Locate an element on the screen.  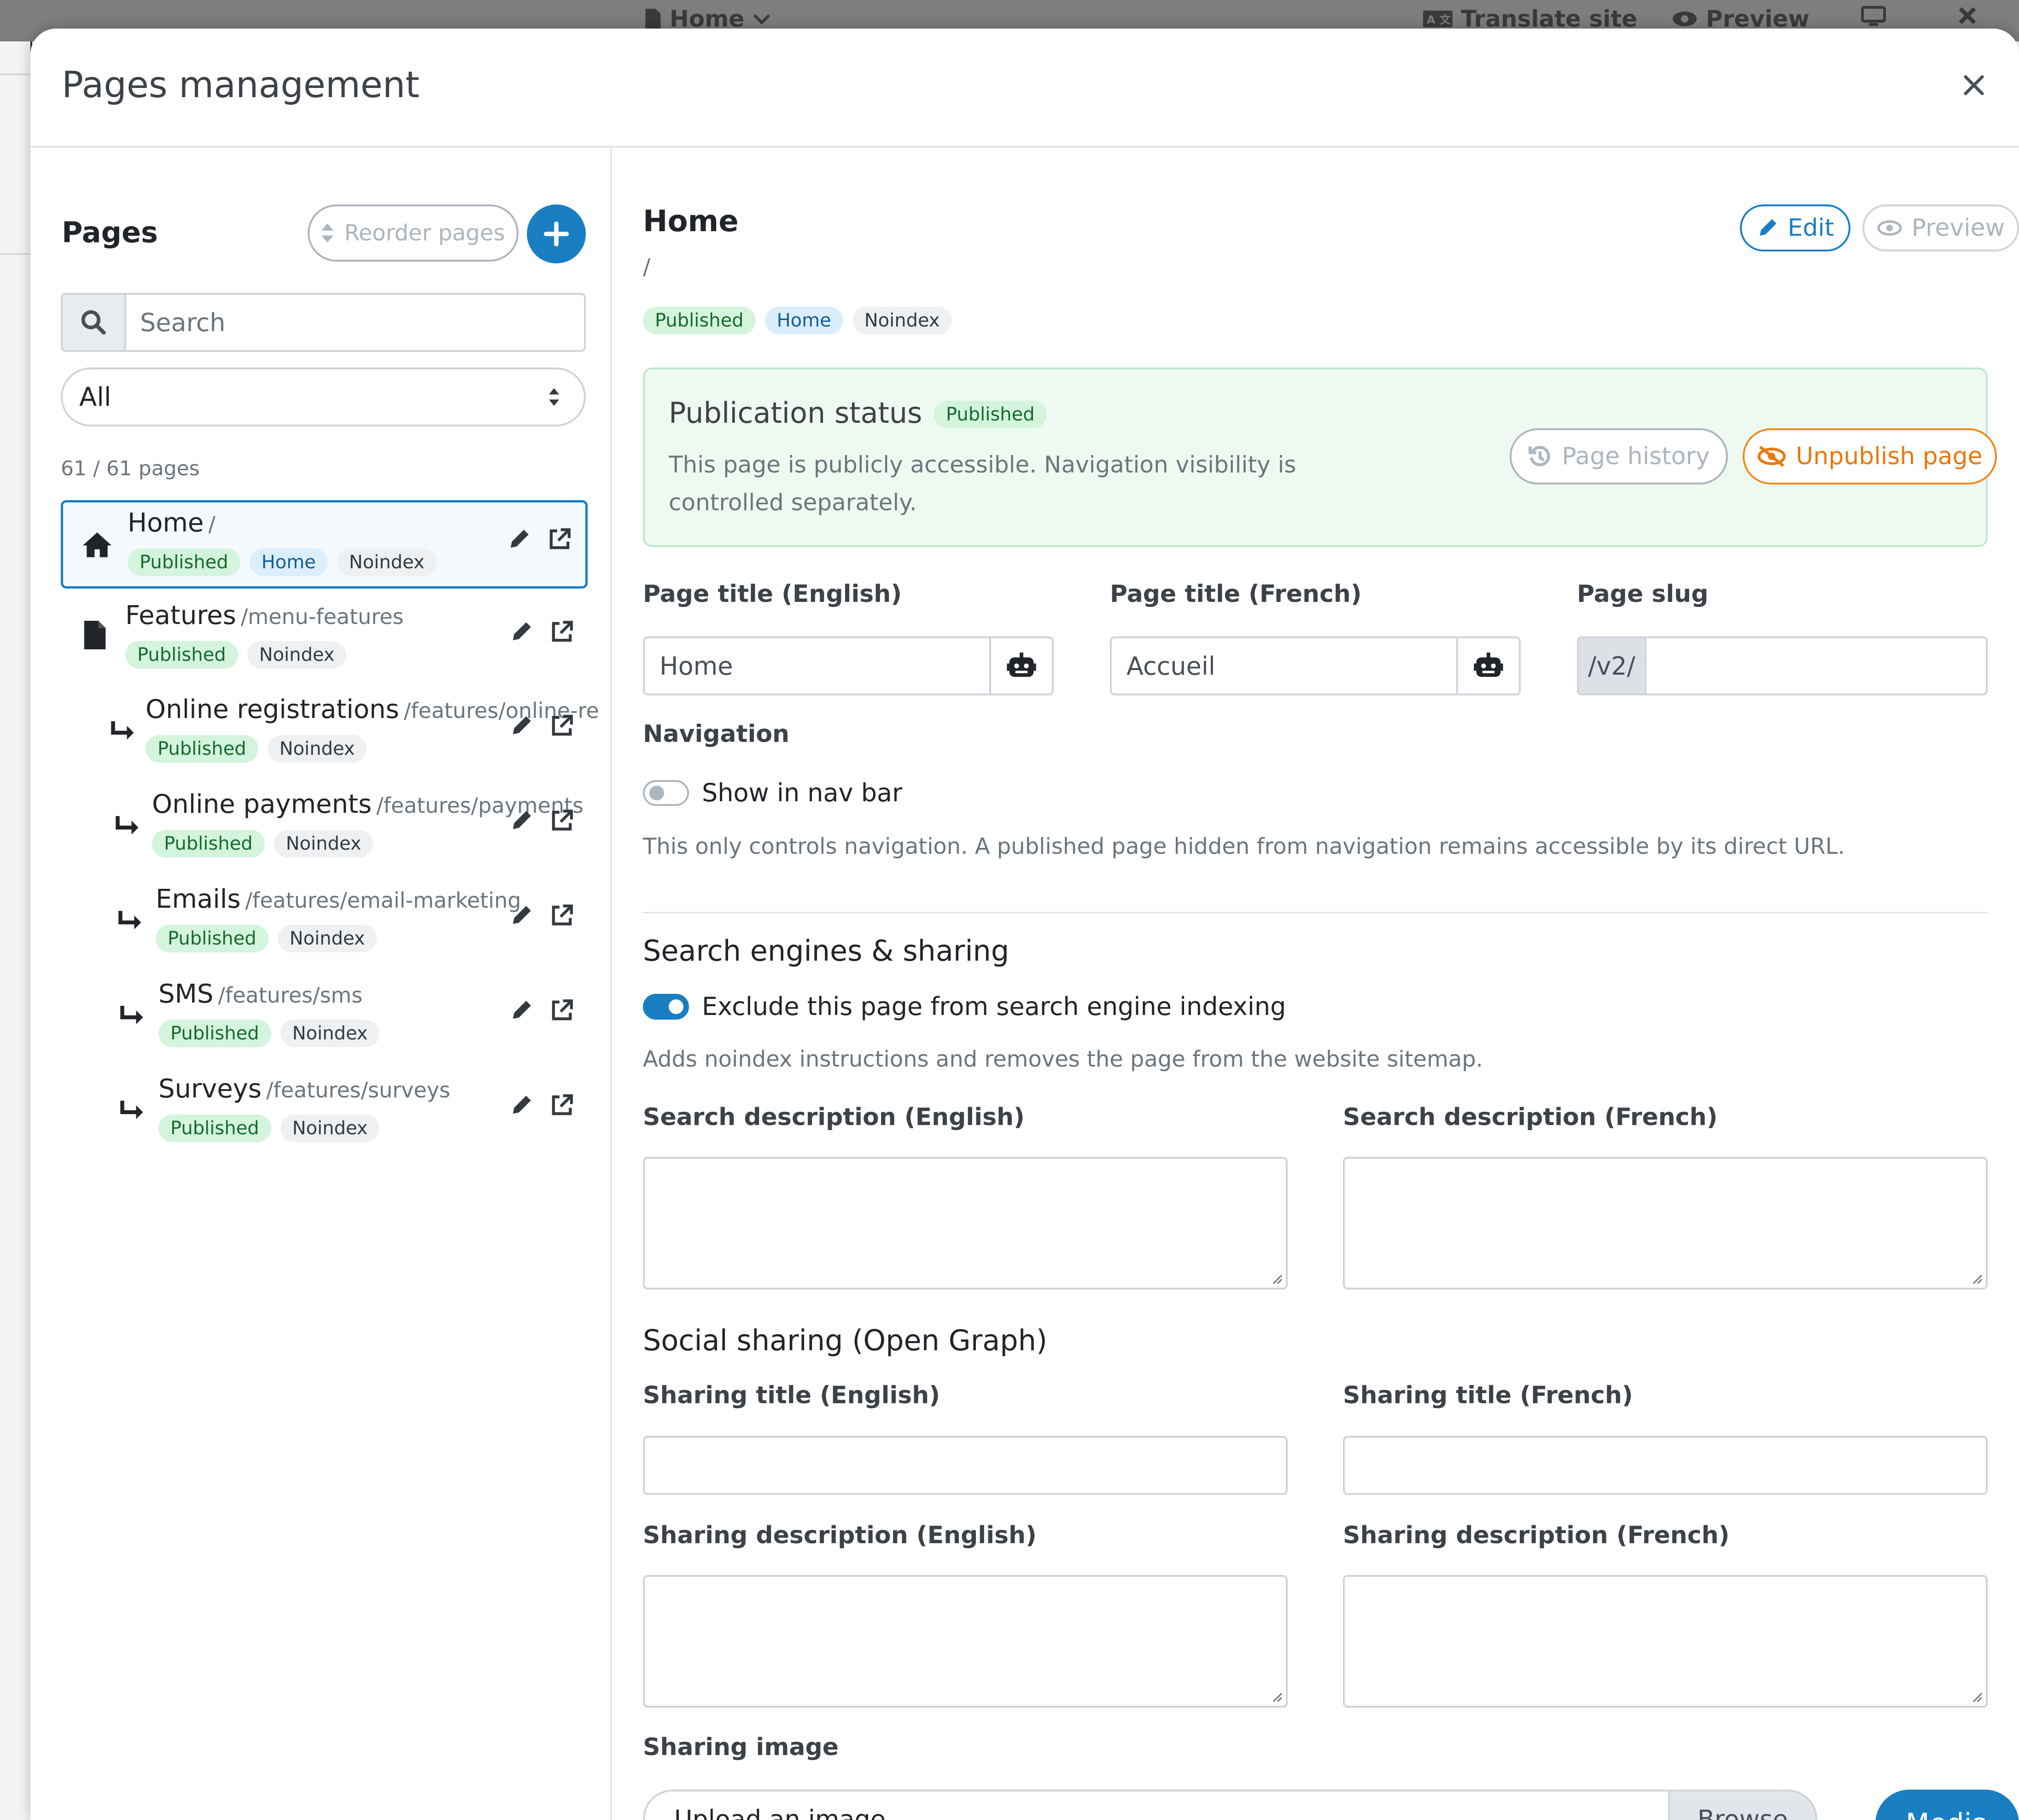
page-badges: Published Home Noindex is located at coordinates (282, 562).